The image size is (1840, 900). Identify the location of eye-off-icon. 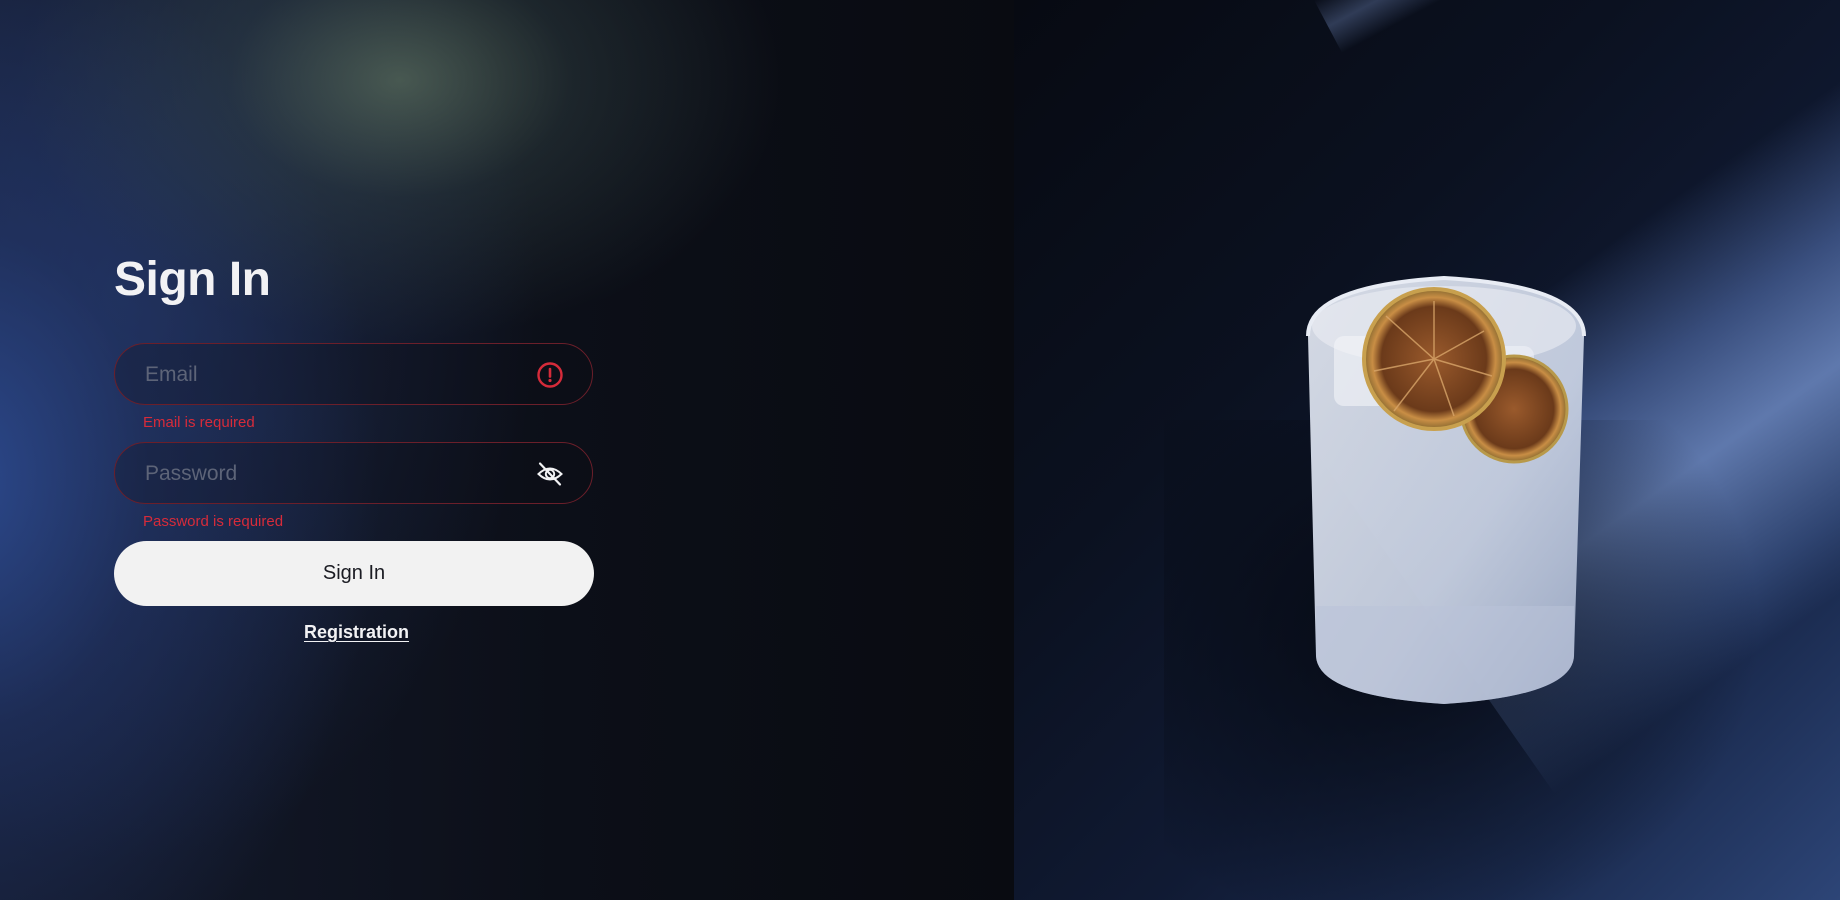
(550, 474).